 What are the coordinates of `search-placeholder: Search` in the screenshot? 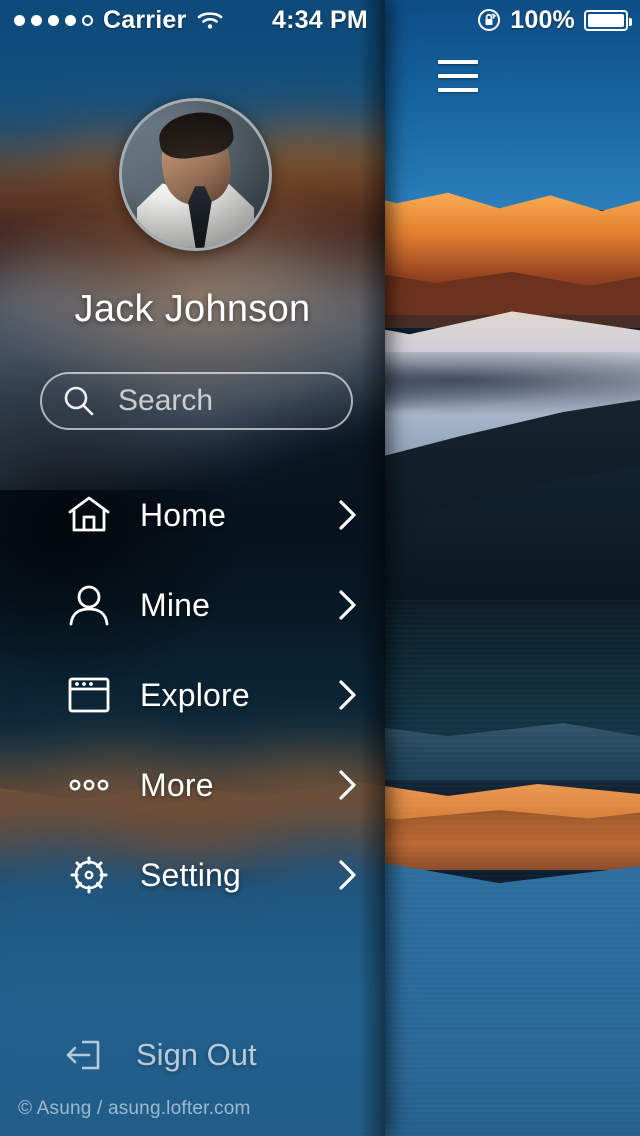 It's located at (166, 400).